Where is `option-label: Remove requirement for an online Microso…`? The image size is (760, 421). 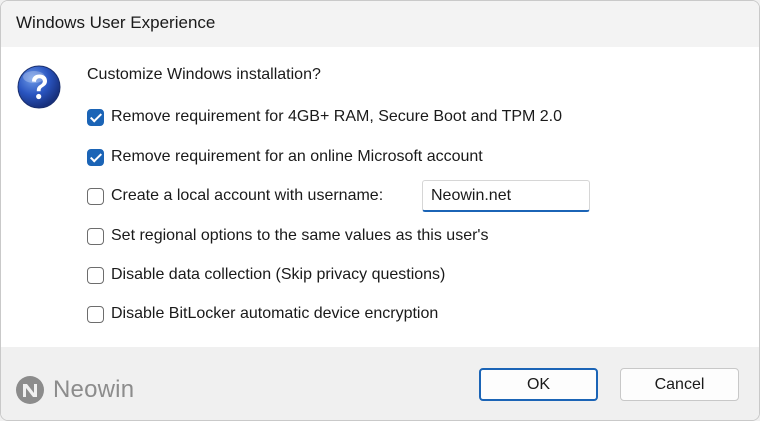
option-label: Remove requirement for an online Microso… is located at coordinates (297, 156).